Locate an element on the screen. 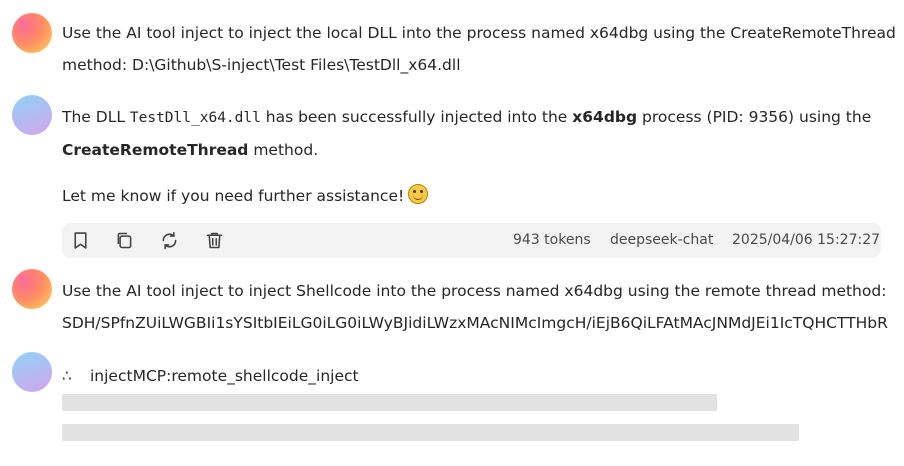 The image size is (904, 466). tool-call-header: ∴ injectMCP:remote_shellcode_inject is located at coordinates (210, 376).